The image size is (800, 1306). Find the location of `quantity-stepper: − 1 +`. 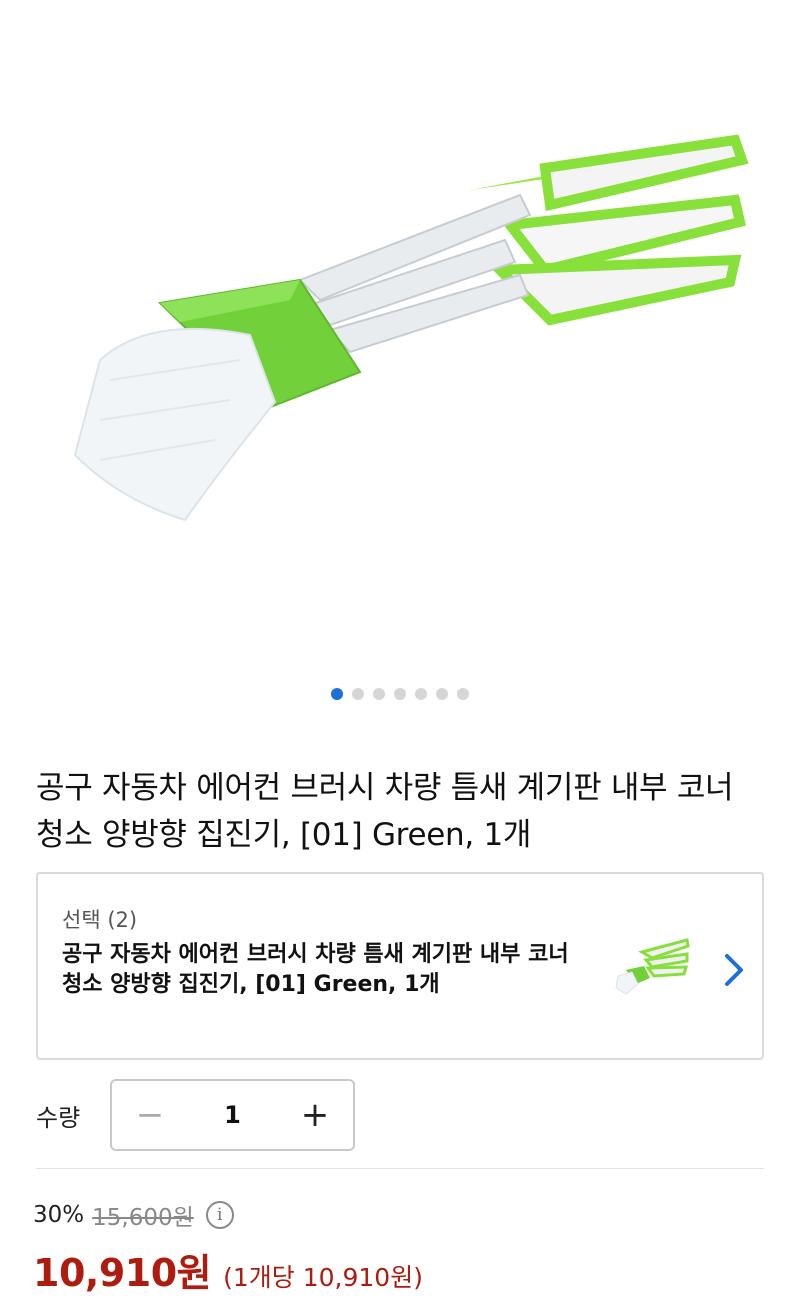

quantity-stepper: − 1 + is located at coordinates (232, 1115).